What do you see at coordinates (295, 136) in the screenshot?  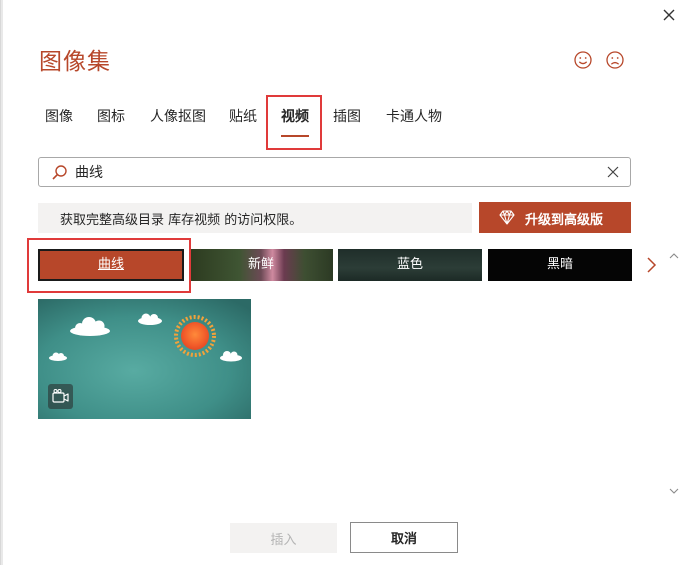 I see `selected-tab-indicator` at bounding box center [295, 136].